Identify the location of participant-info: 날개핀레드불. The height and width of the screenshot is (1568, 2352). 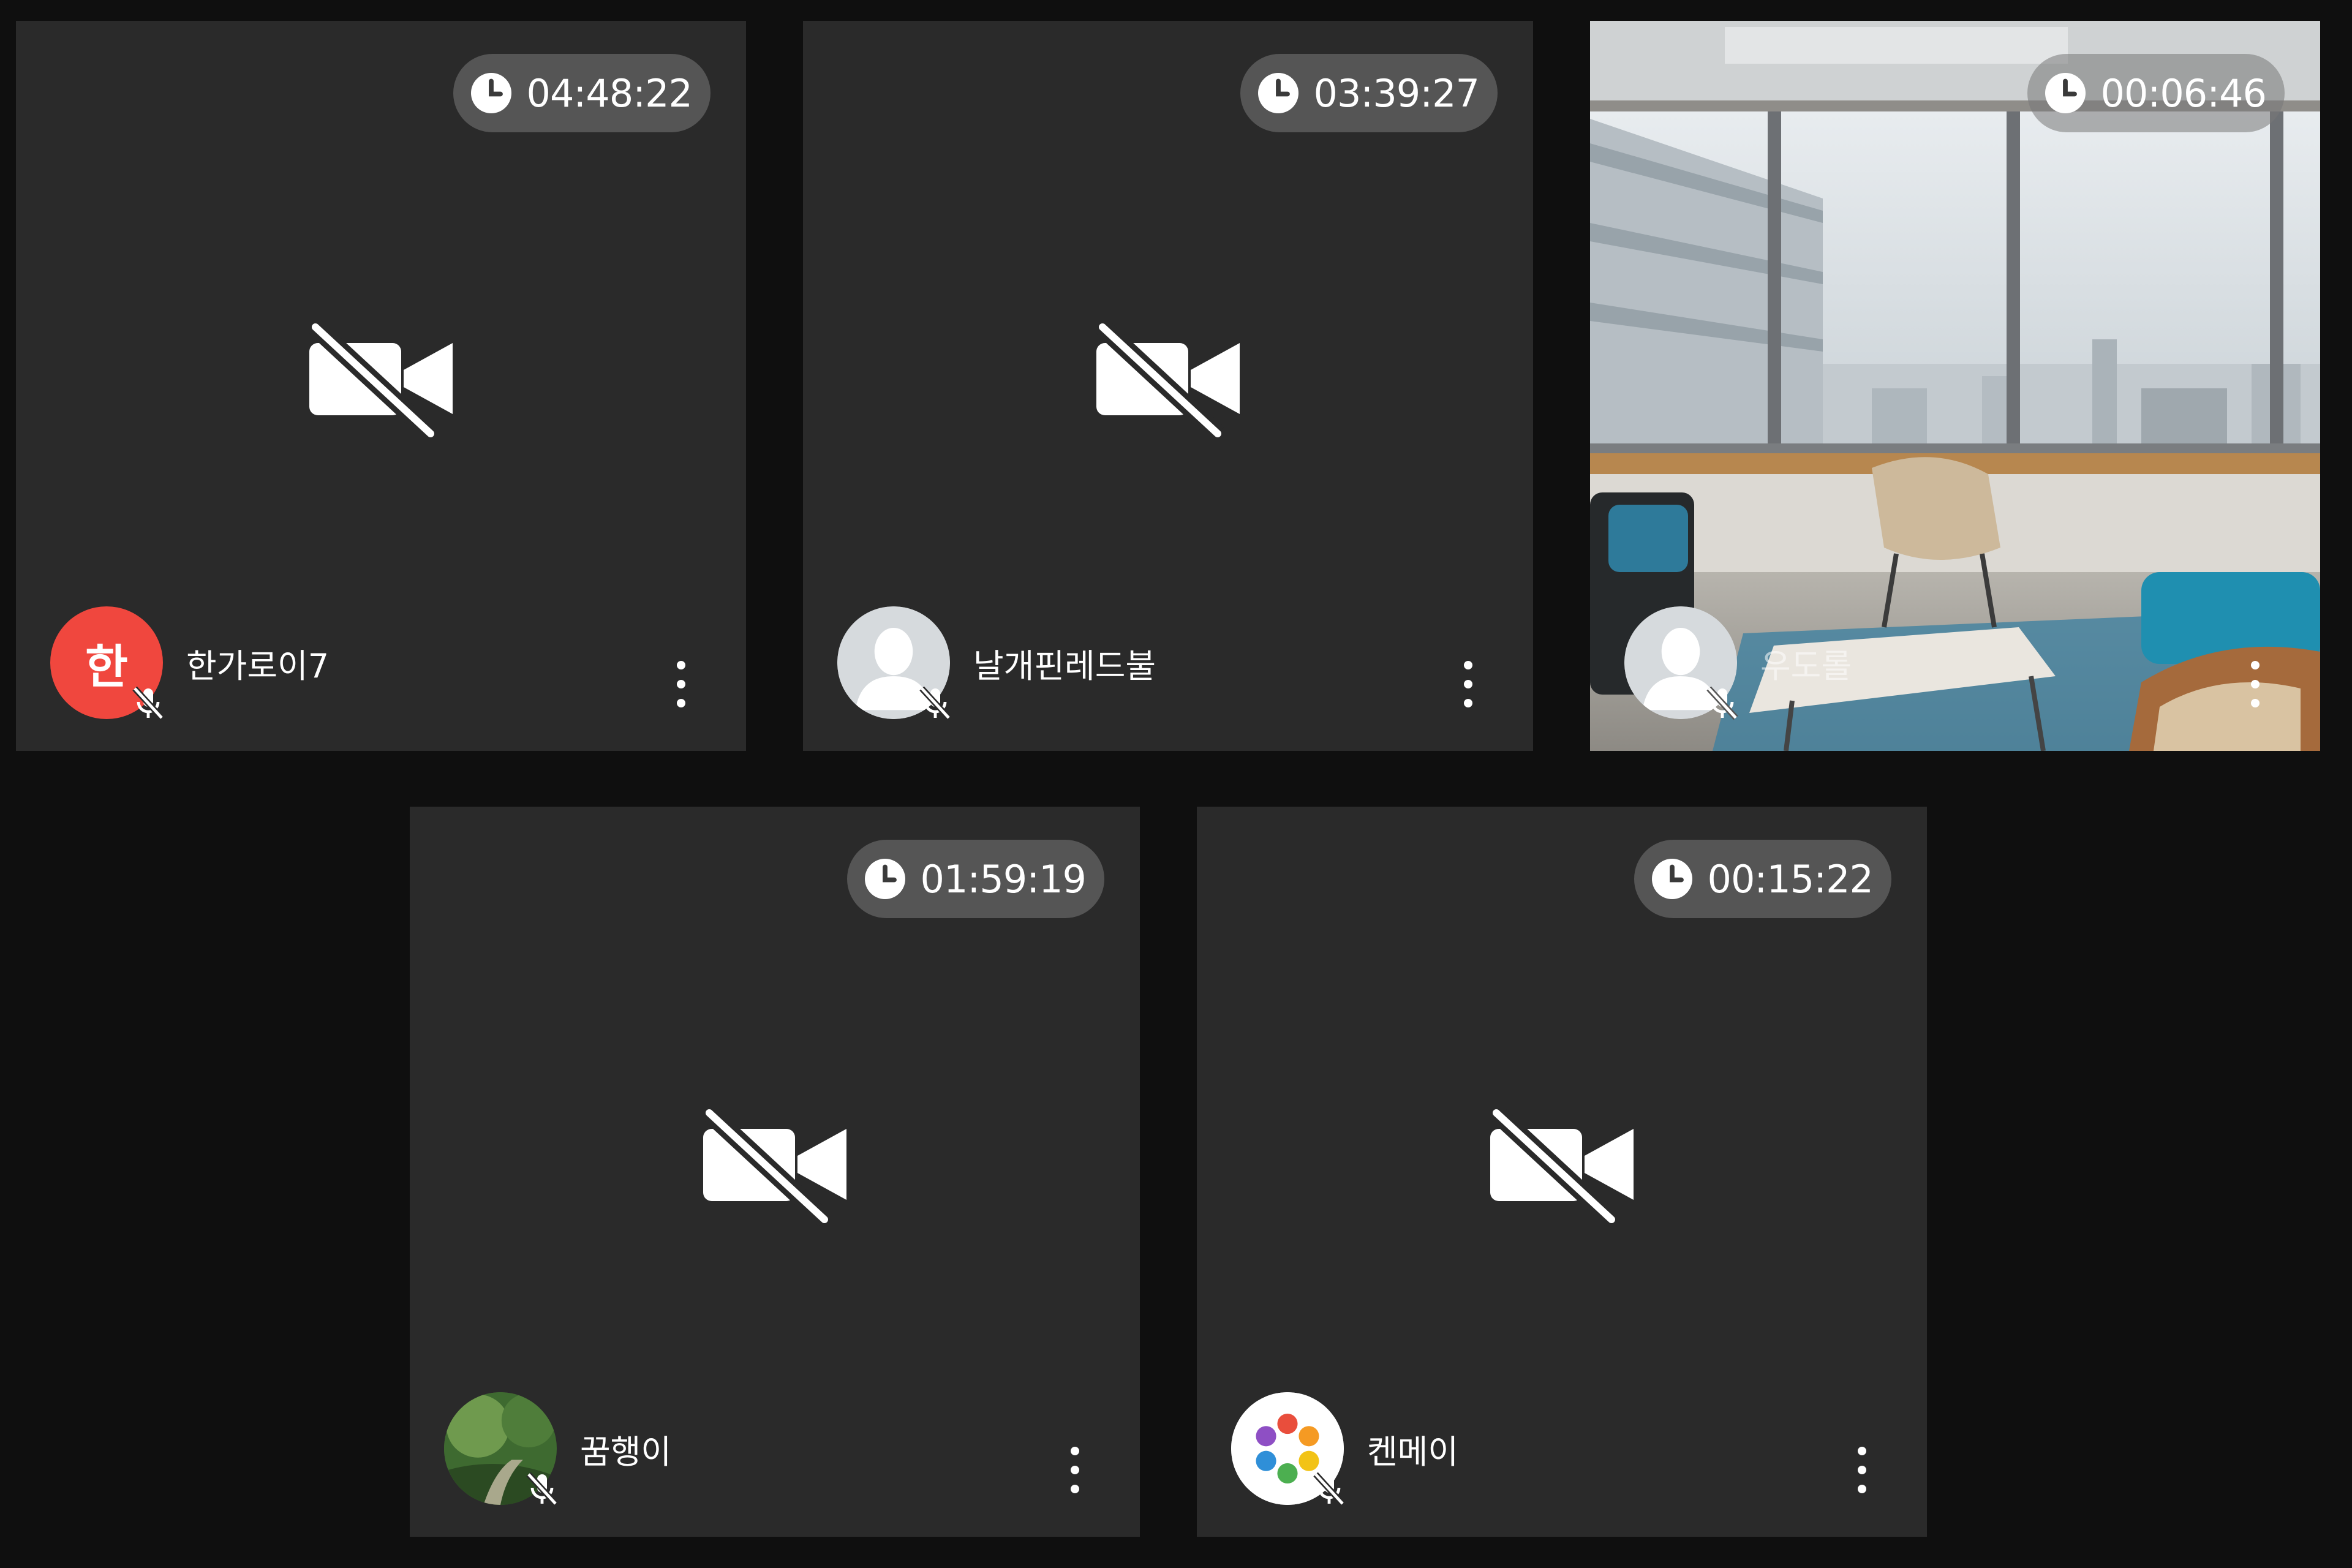
(997, 663).